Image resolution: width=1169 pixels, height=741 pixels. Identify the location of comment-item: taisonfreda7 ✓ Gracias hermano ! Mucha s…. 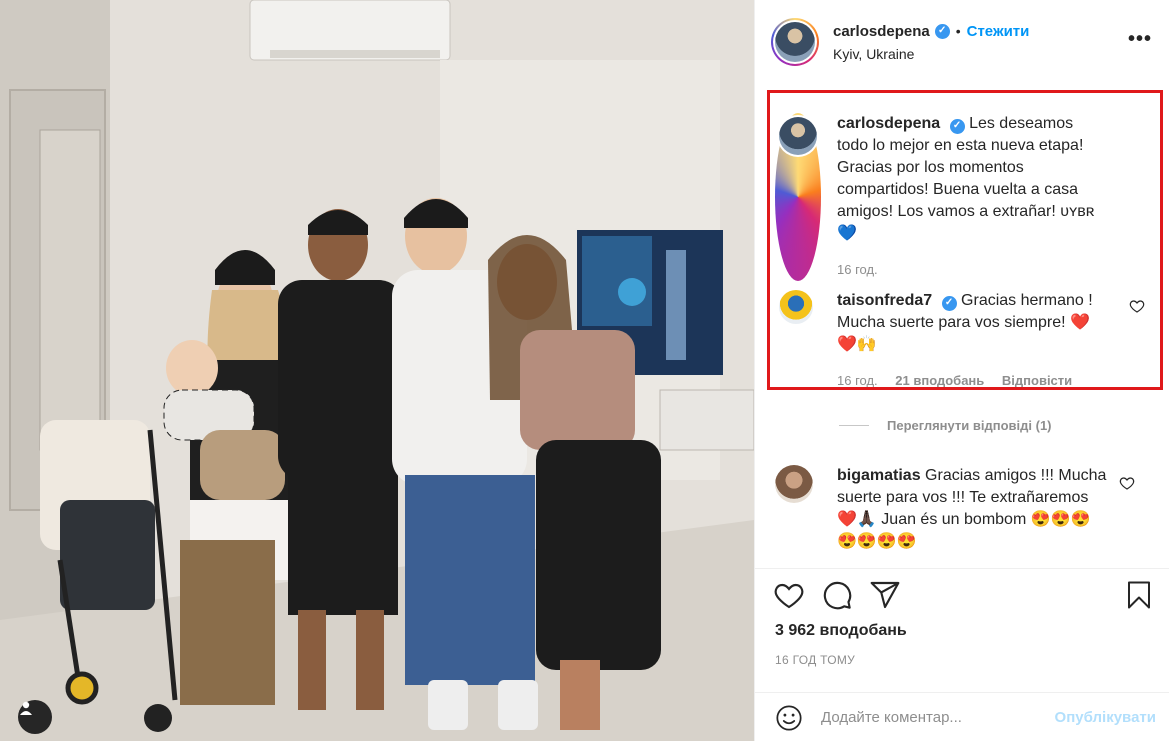
(964, 338).